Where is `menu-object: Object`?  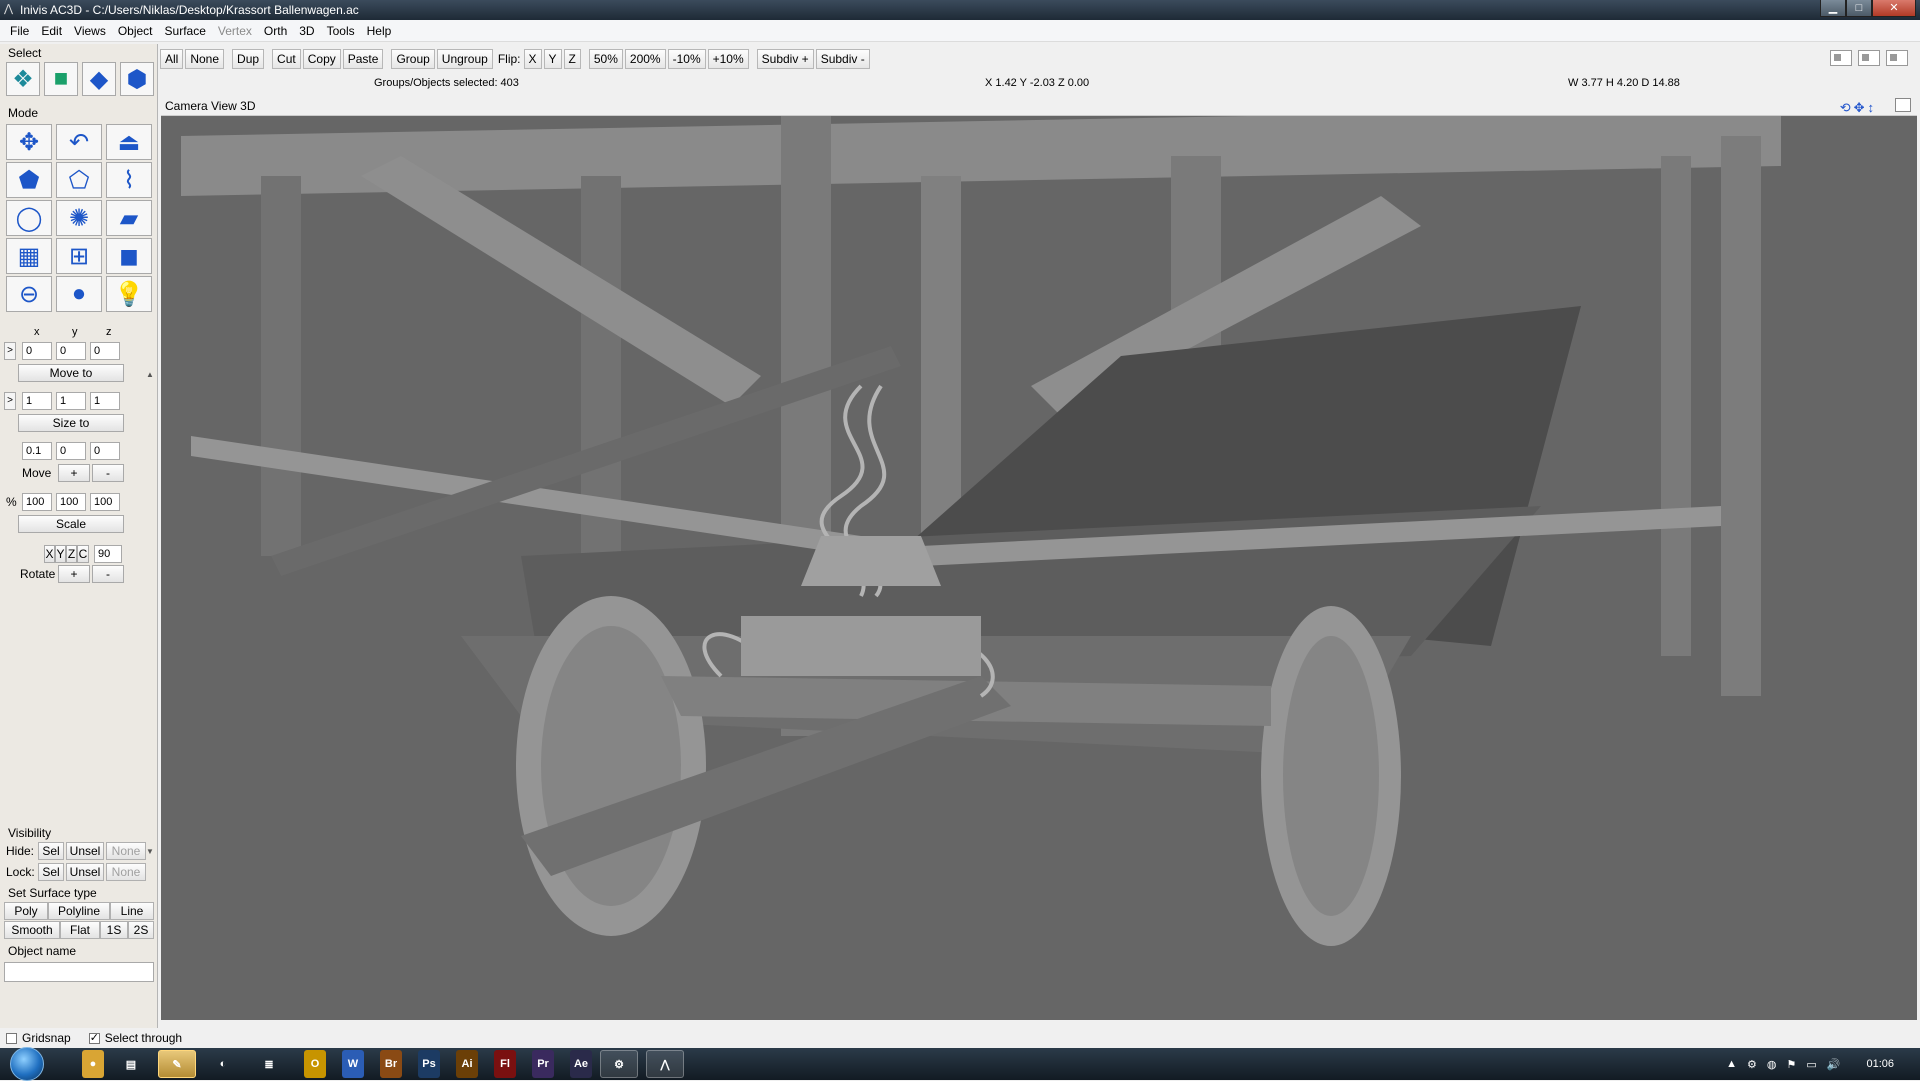 menu-object: Object is located at coordinates (135, 31).